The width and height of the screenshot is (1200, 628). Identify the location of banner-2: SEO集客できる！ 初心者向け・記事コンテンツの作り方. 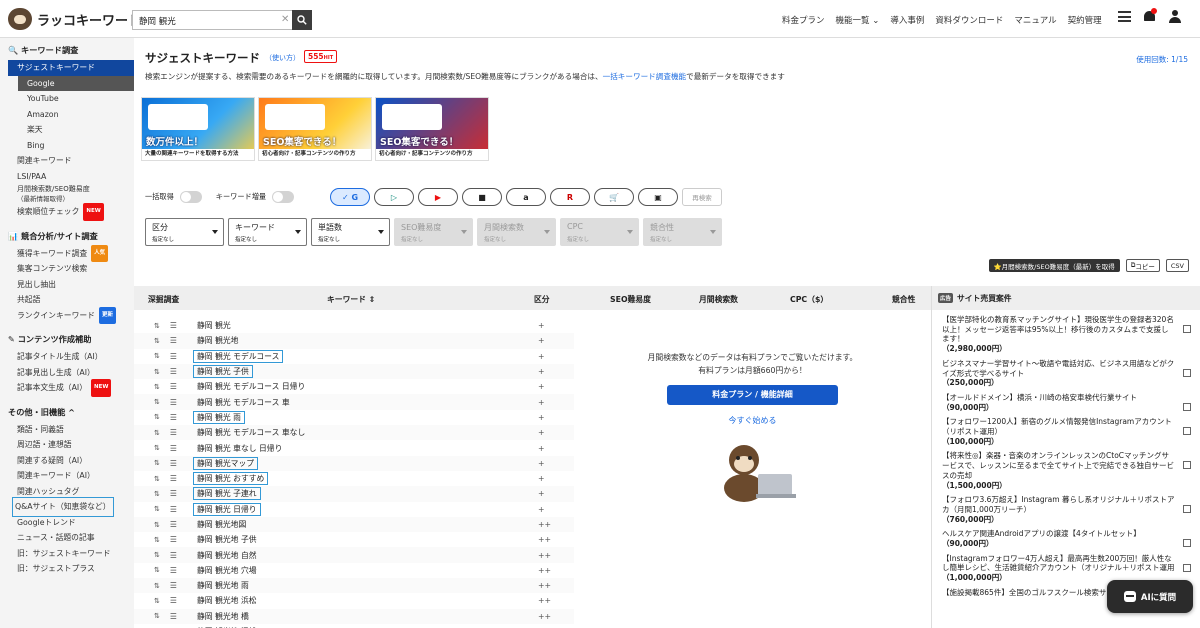
(315, 129).